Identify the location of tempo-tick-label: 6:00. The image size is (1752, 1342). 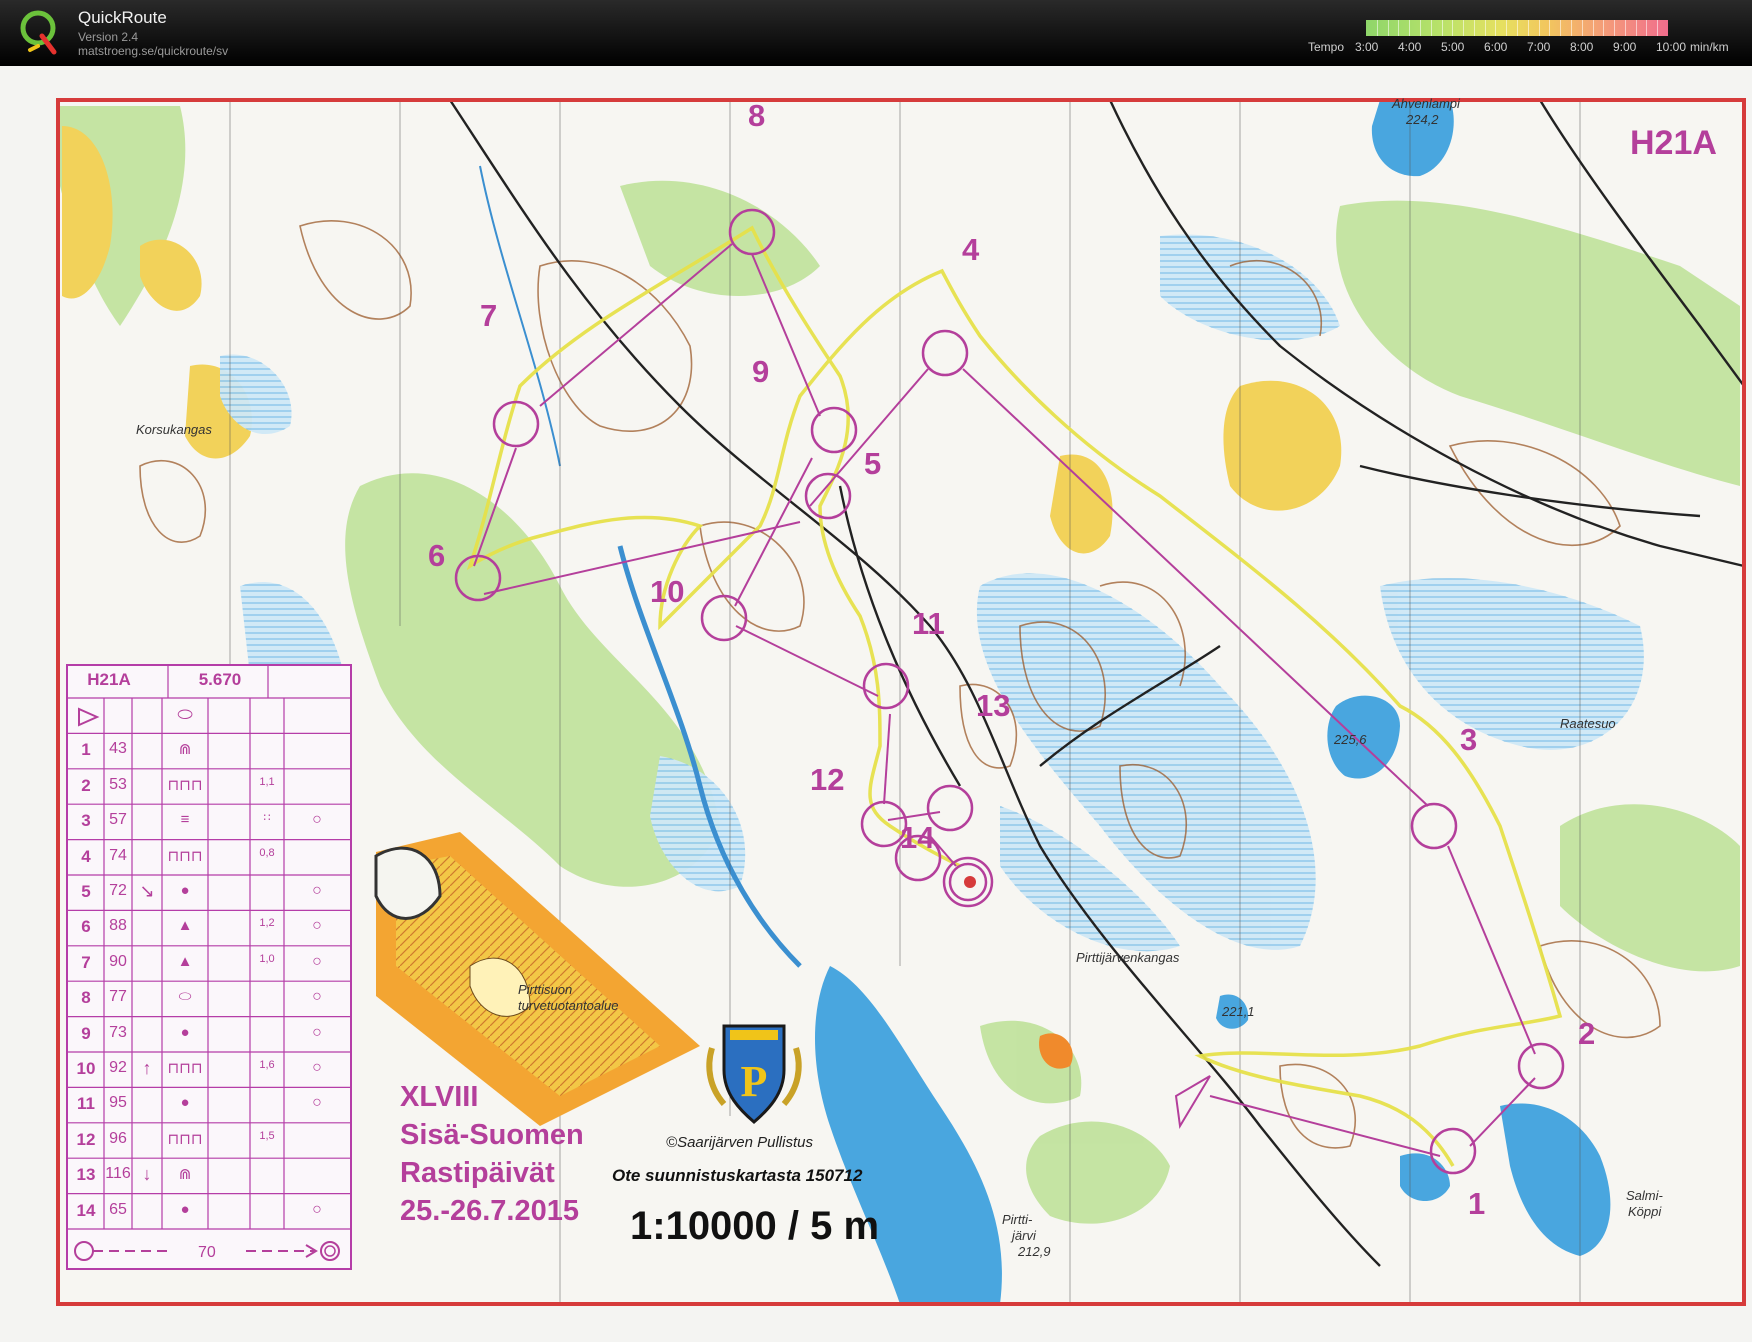
(1496, 47).